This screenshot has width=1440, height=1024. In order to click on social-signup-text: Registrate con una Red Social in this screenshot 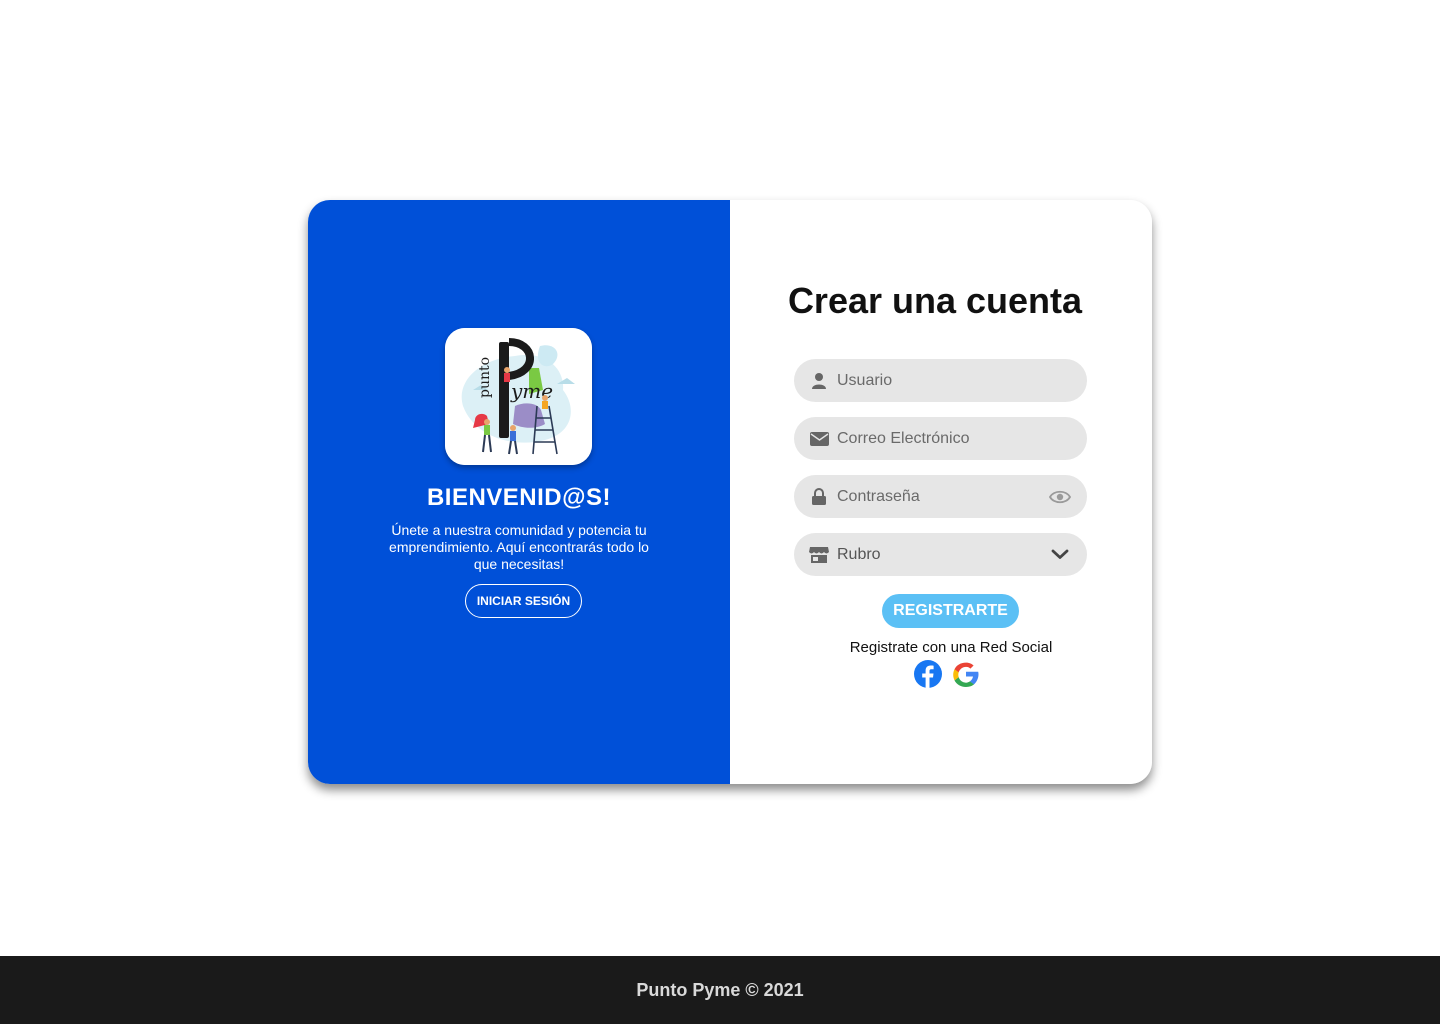, I will do `click(951, 647)`.